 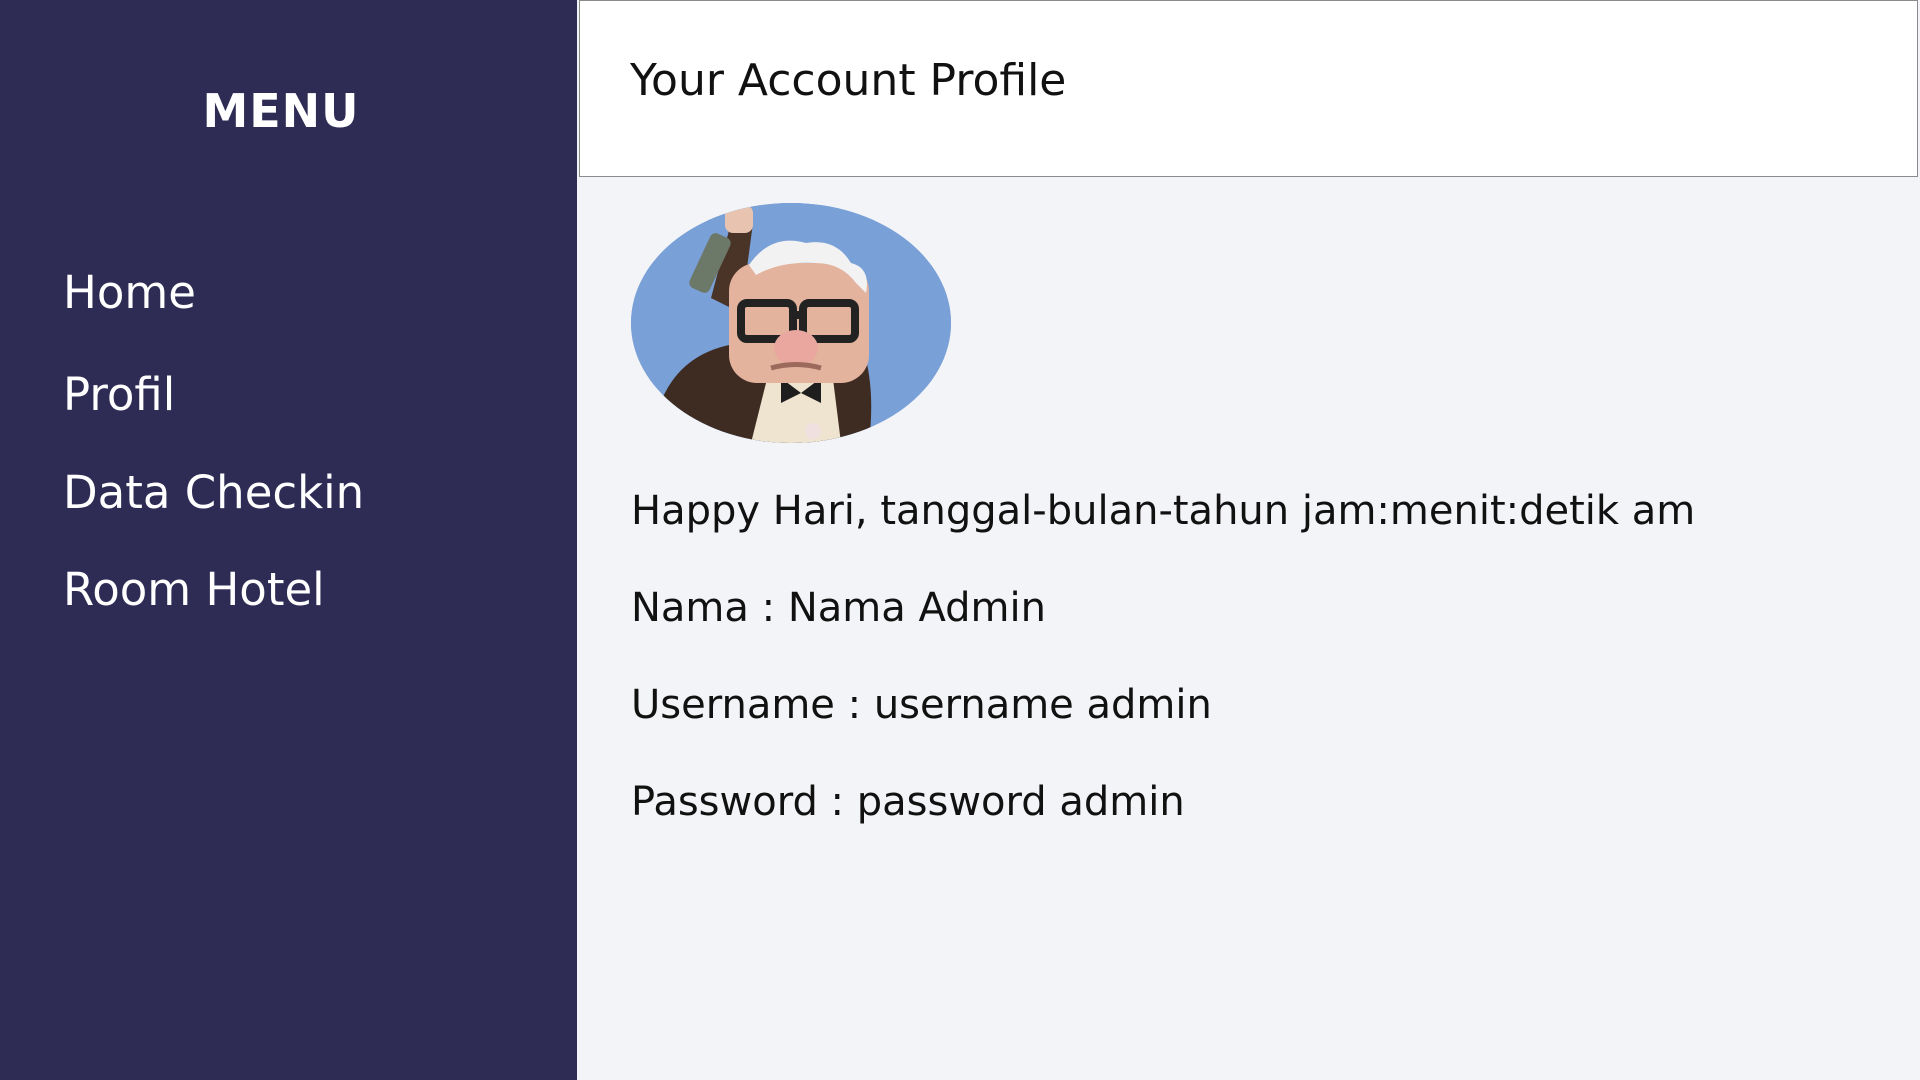 What do you see at coordinates (129, 292) in the screenshot?
I see `sidebar-item-home: Home` at bounding box center [129, 292].